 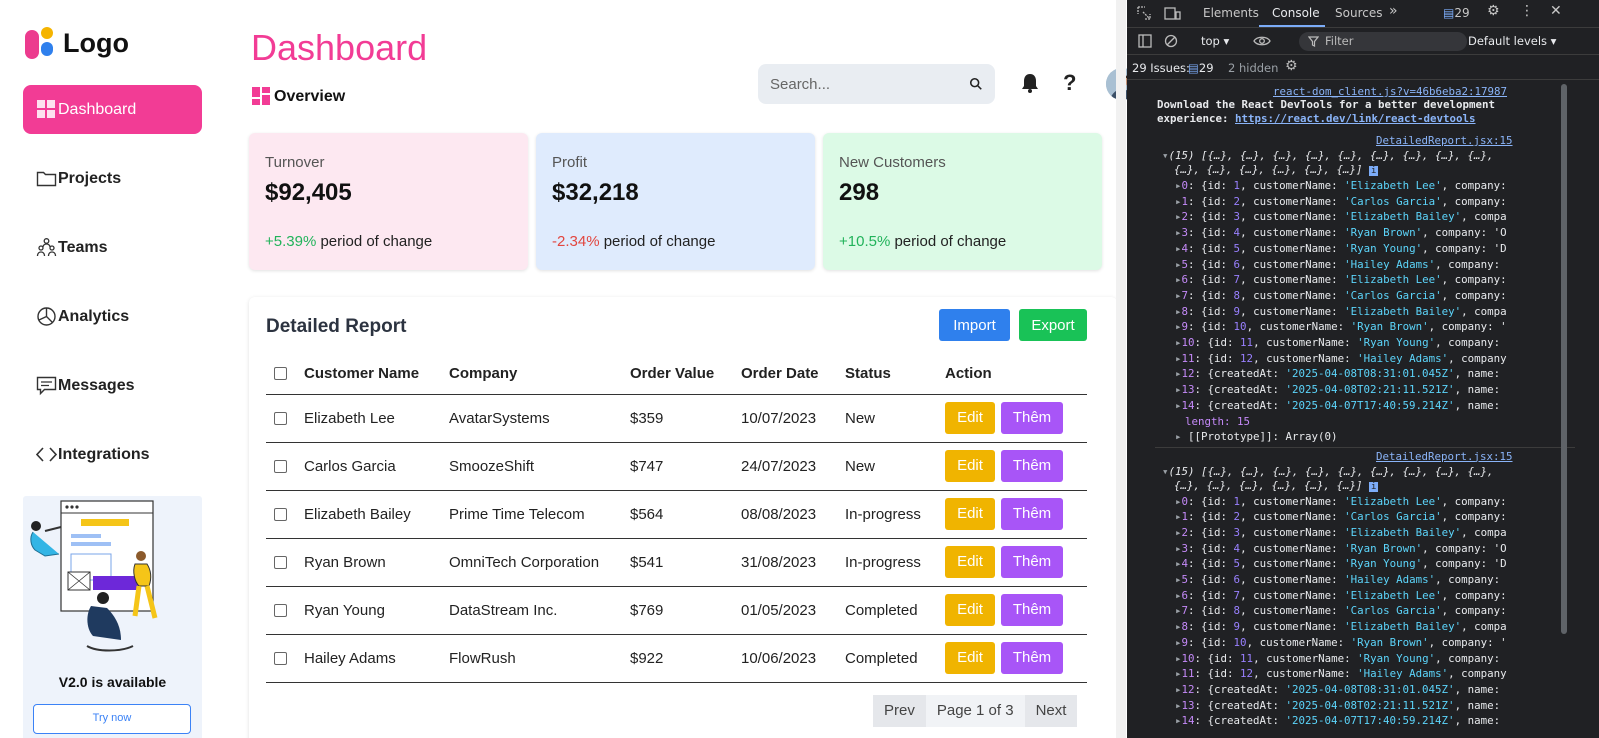 What do you see at coordinates (1456, 13) in the screenshot?
I see `issues-badge: ▤29` at bounding box center [1456, 13].